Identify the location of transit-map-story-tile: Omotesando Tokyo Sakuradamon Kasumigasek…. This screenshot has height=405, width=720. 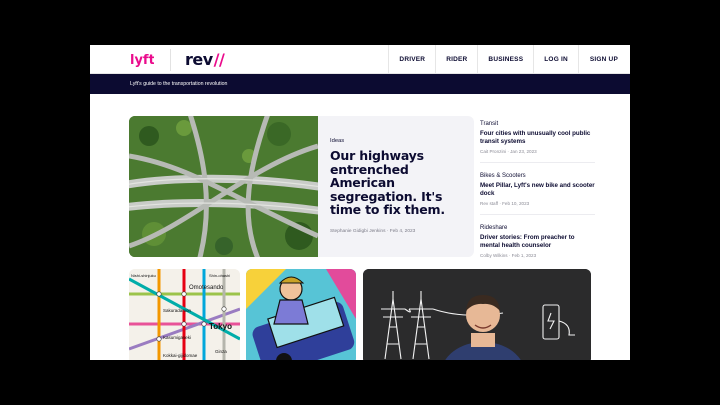
(184, 314).